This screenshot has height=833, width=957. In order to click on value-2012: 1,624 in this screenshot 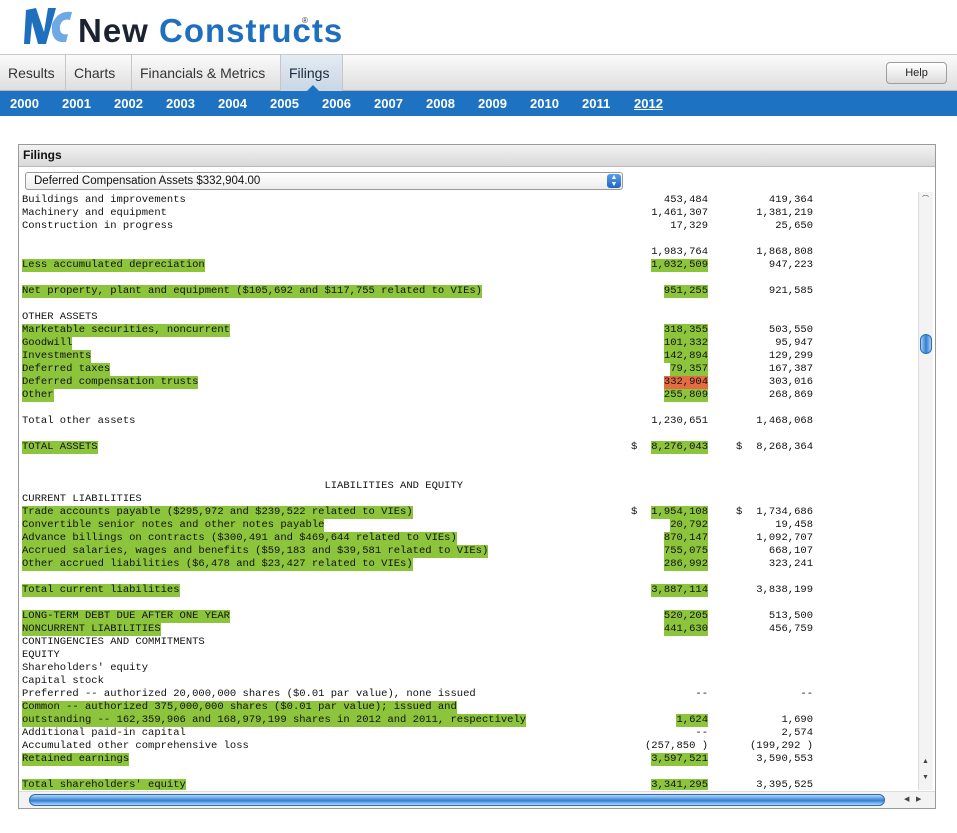, I will do `click(692, 720)`.